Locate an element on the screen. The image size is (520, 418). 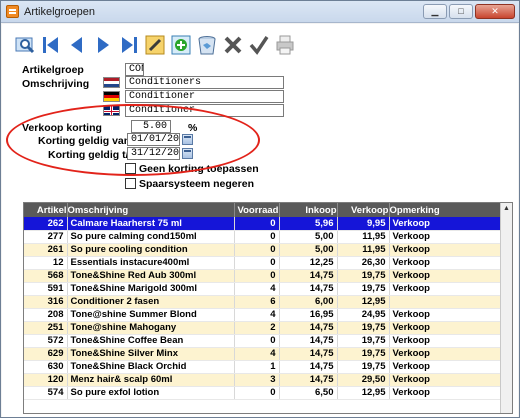
table-row: 574 So pure exfol lotion 0 6,50 12,95 Verkoop is located at coordinates (263, 393).